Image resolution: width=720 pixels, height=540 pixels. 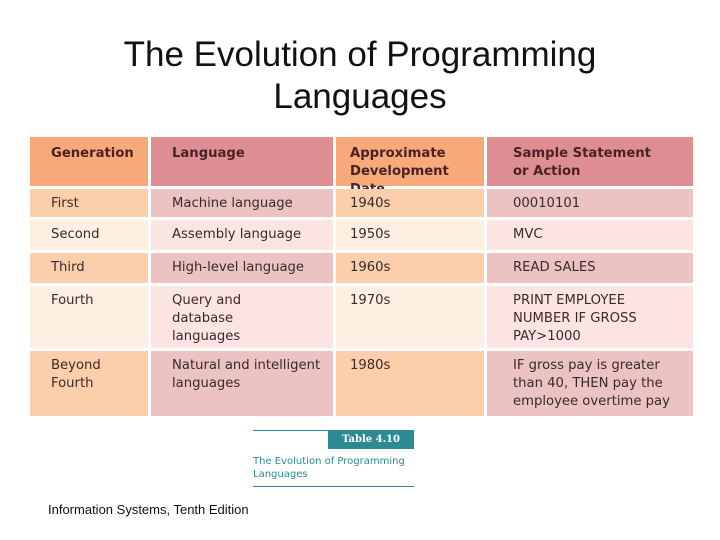 What do you see at coordinates (89, 383) in the screenshot?
I see `table-row-5-generation: Beyond Fourth` at bounding box center [89, 383].